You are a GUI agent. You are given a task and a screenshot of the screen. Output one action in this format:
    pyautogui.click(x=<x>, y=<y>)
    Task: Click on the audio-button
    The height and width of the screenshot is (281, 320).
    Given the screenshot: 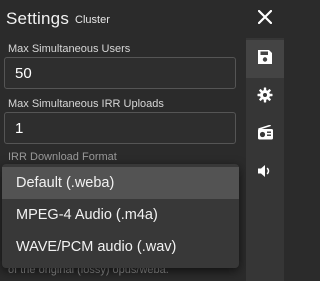 What is the action you would take?
    pyautogui.click(x=265, y=173)
    